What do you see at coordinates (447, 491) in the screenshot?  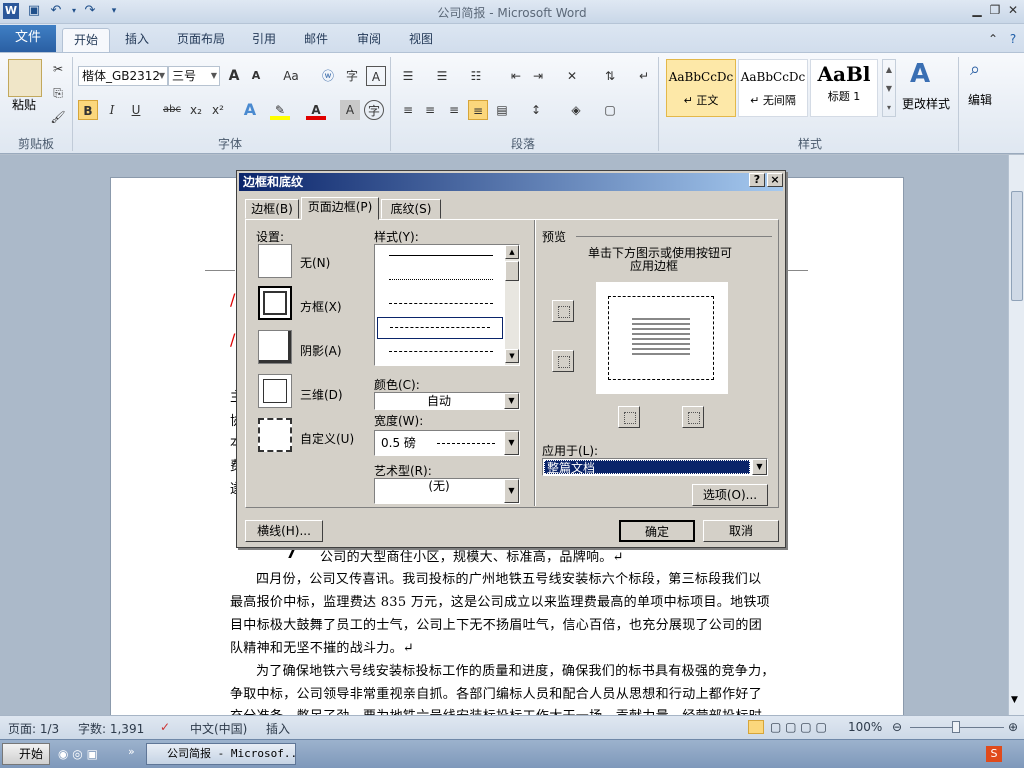 I see `art-combo: (无) ▼` at bounding box center [447, 491].